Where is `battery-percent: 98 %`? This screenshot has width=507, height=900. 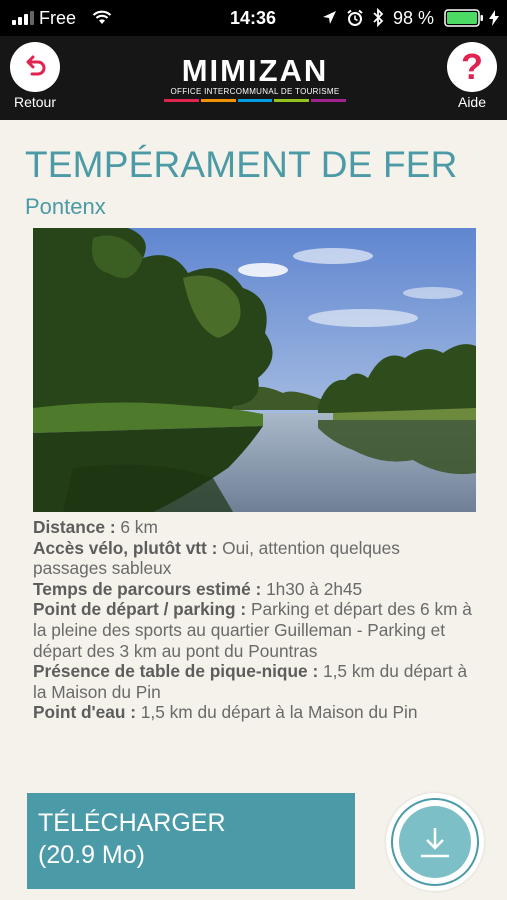
battery-percent: 98 % is located at coordinates (414, 18).